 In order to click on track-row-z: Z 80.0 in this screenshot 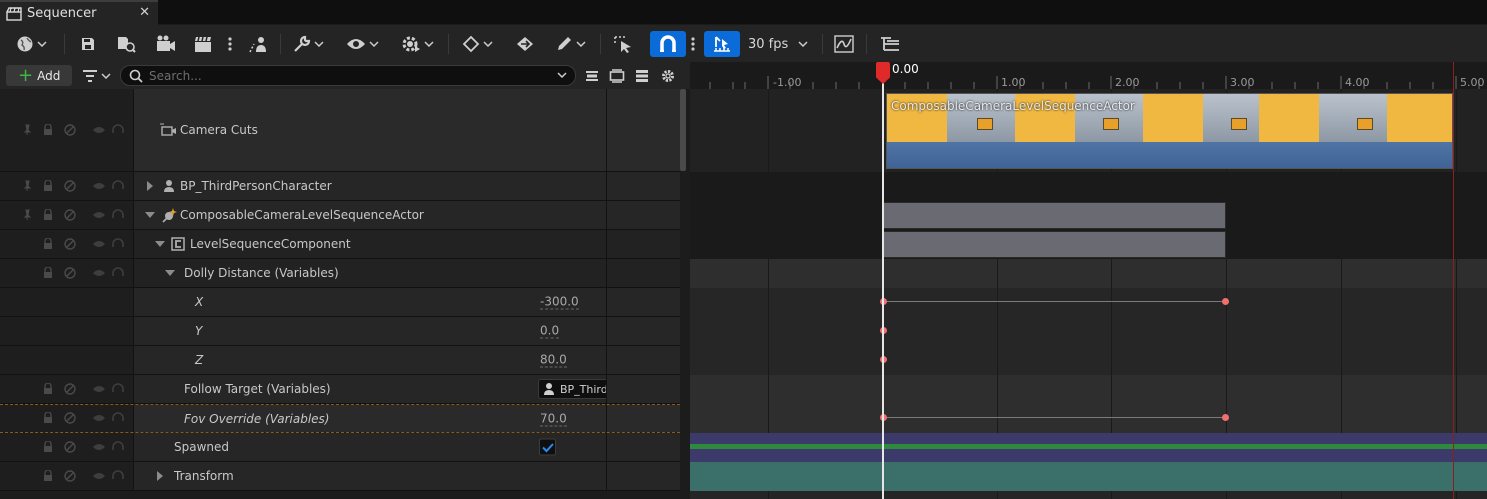, I will do `click(631, 360)`.